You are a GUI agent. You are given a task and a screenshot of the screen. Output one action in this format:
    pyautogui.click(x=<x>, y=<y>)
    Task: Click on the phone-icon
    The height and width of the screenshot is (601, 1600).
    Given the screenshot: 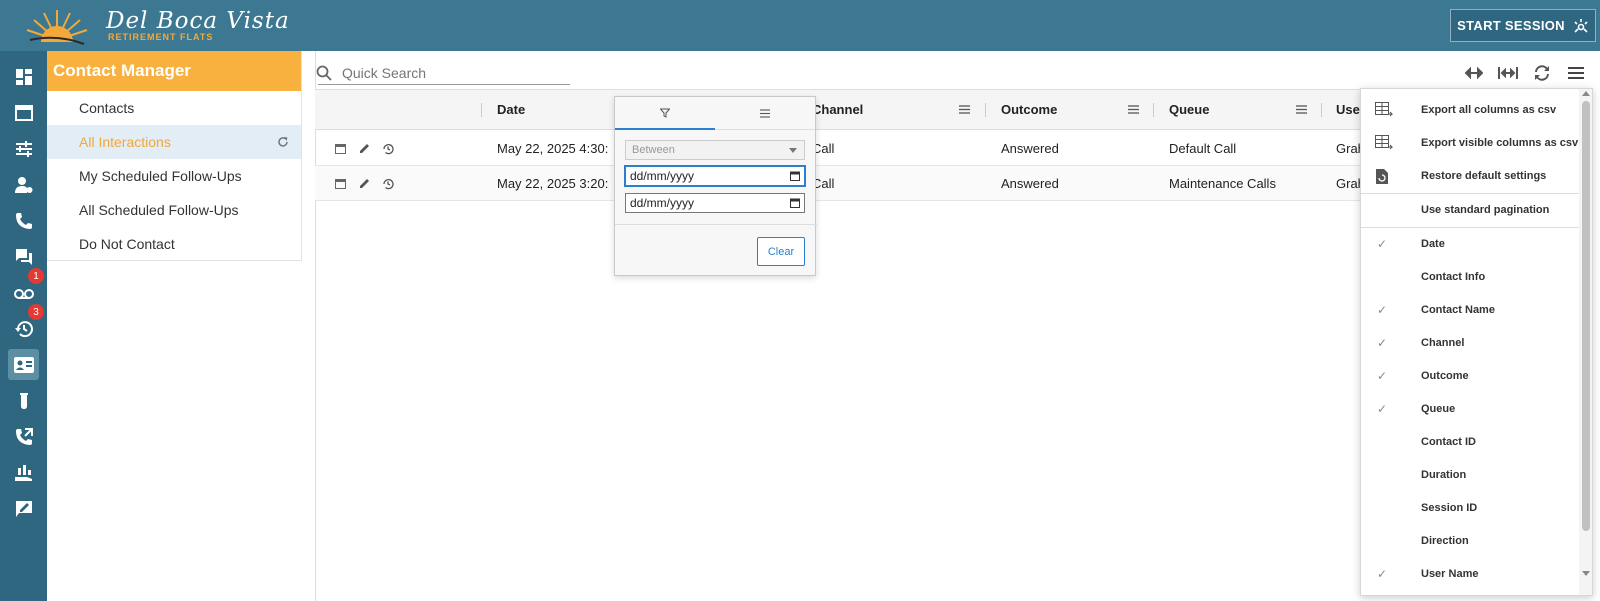 What is the action you would take?
    pyautogui.click(x=23, y=220)
    